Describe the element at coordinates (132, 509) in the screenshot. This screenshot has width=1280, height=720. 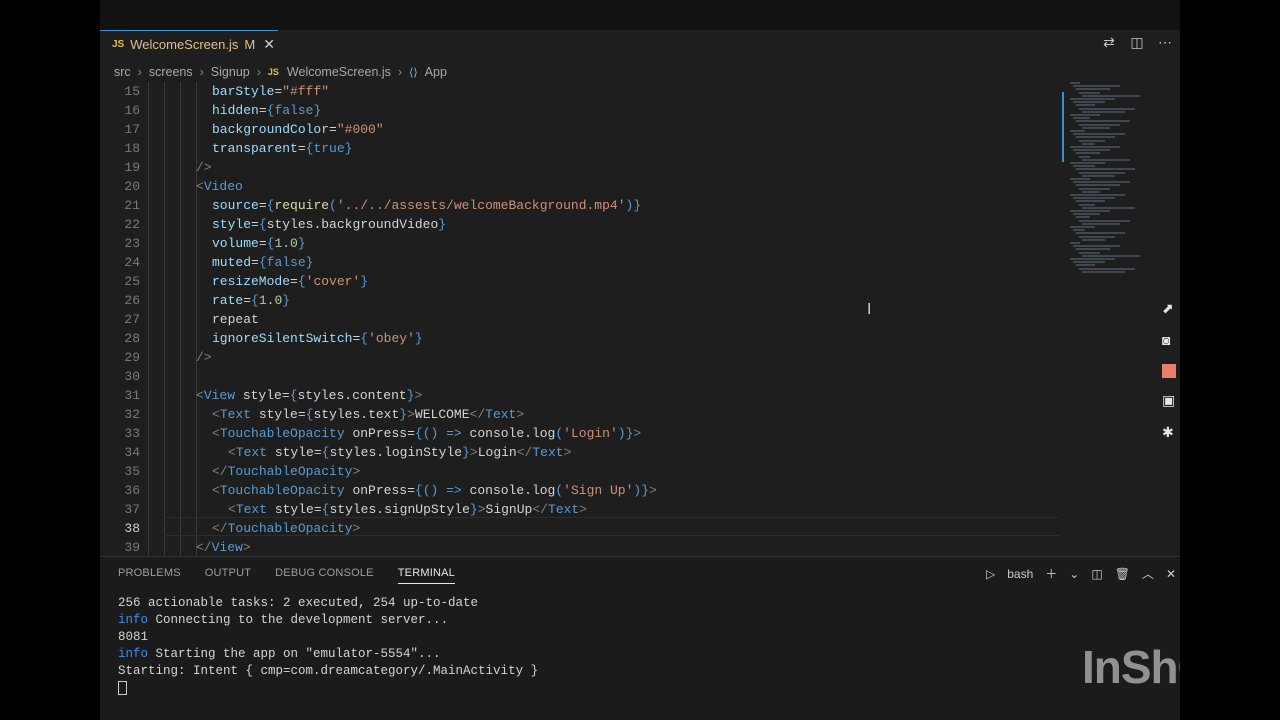
I see `line-number: 37` at that location.